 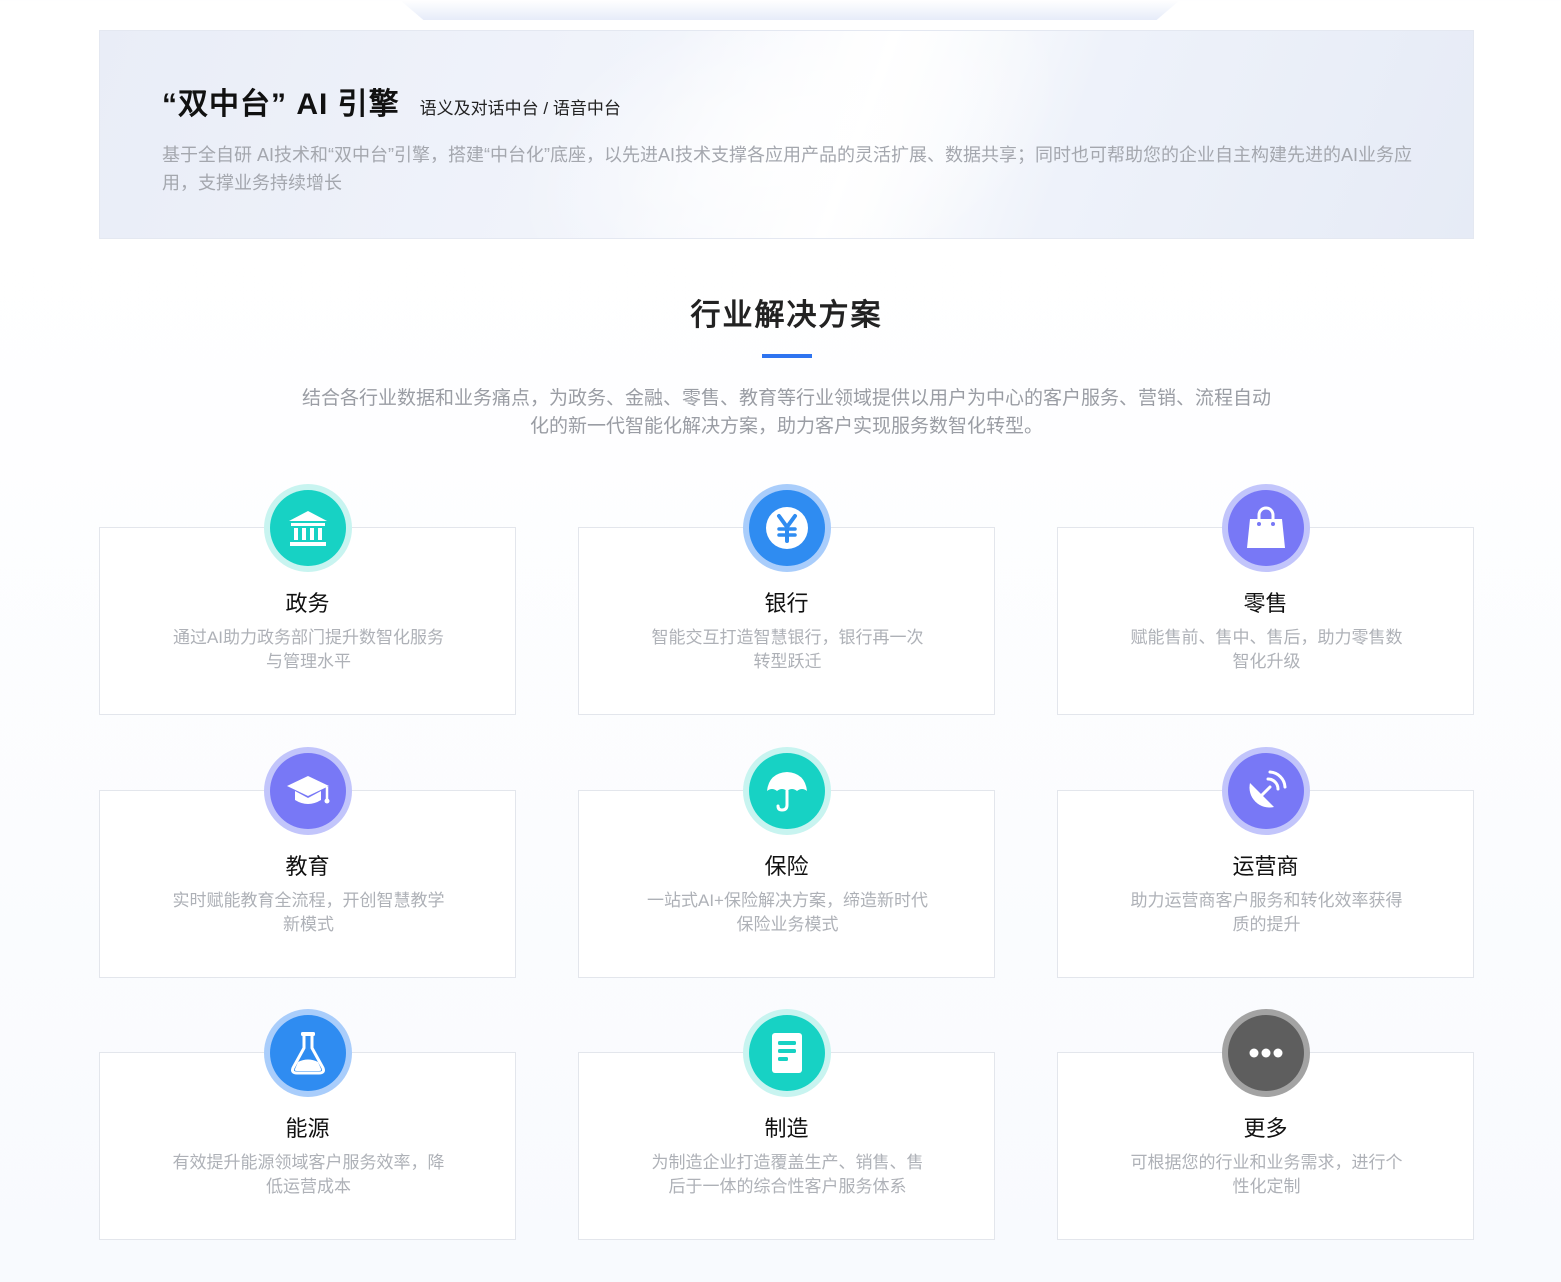 I want to click on card-title: 教育, so click(x=307, y=866).